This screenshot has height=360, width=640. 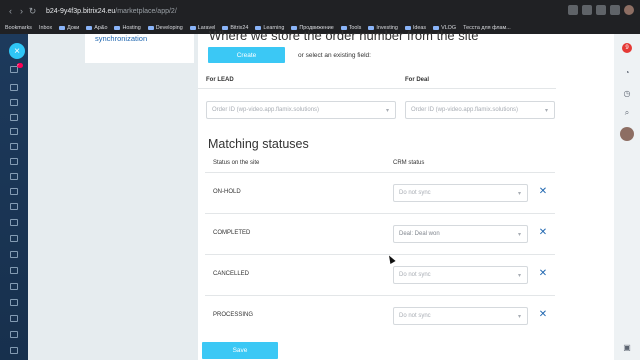 What do you see at coordinates (165, 28) in the screenshot?
I see `bookmark: Developing` at bounding box center [165, 28].